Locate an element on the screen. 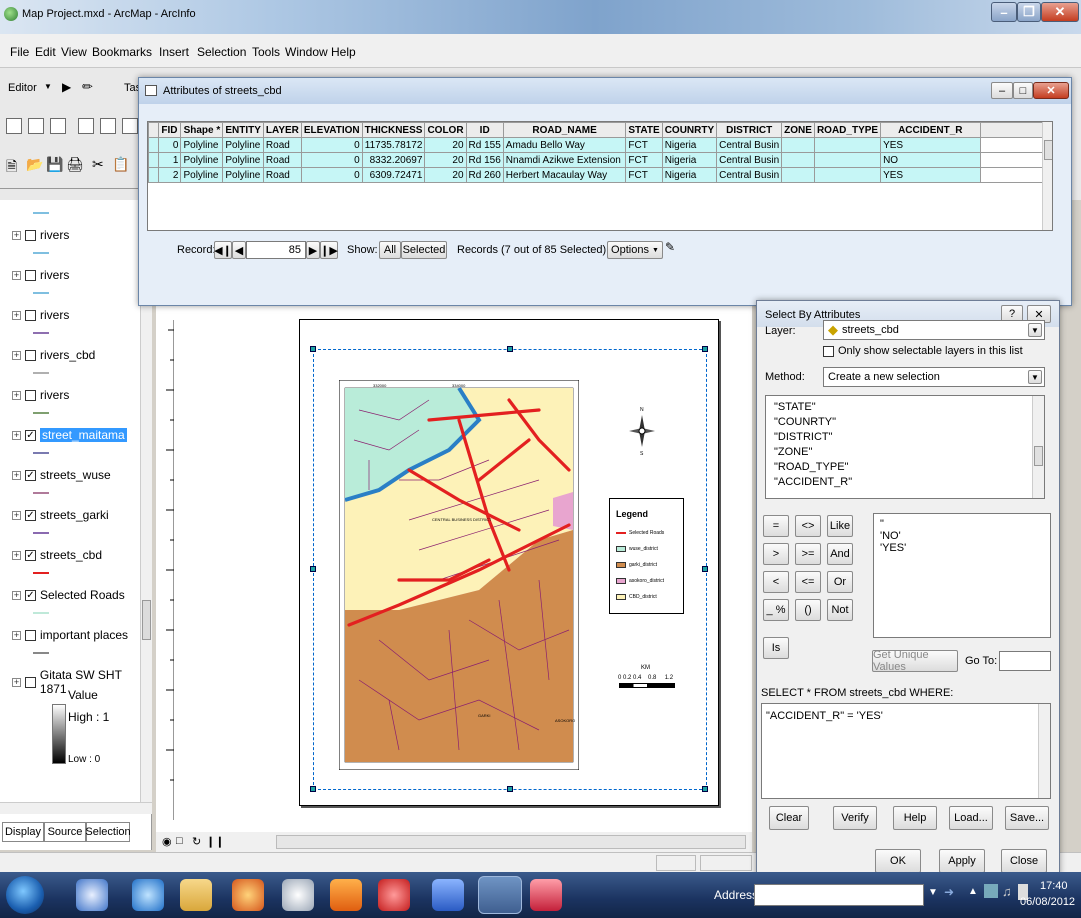  pause-icon: ❙❙ is located at coordinates (215, 841).